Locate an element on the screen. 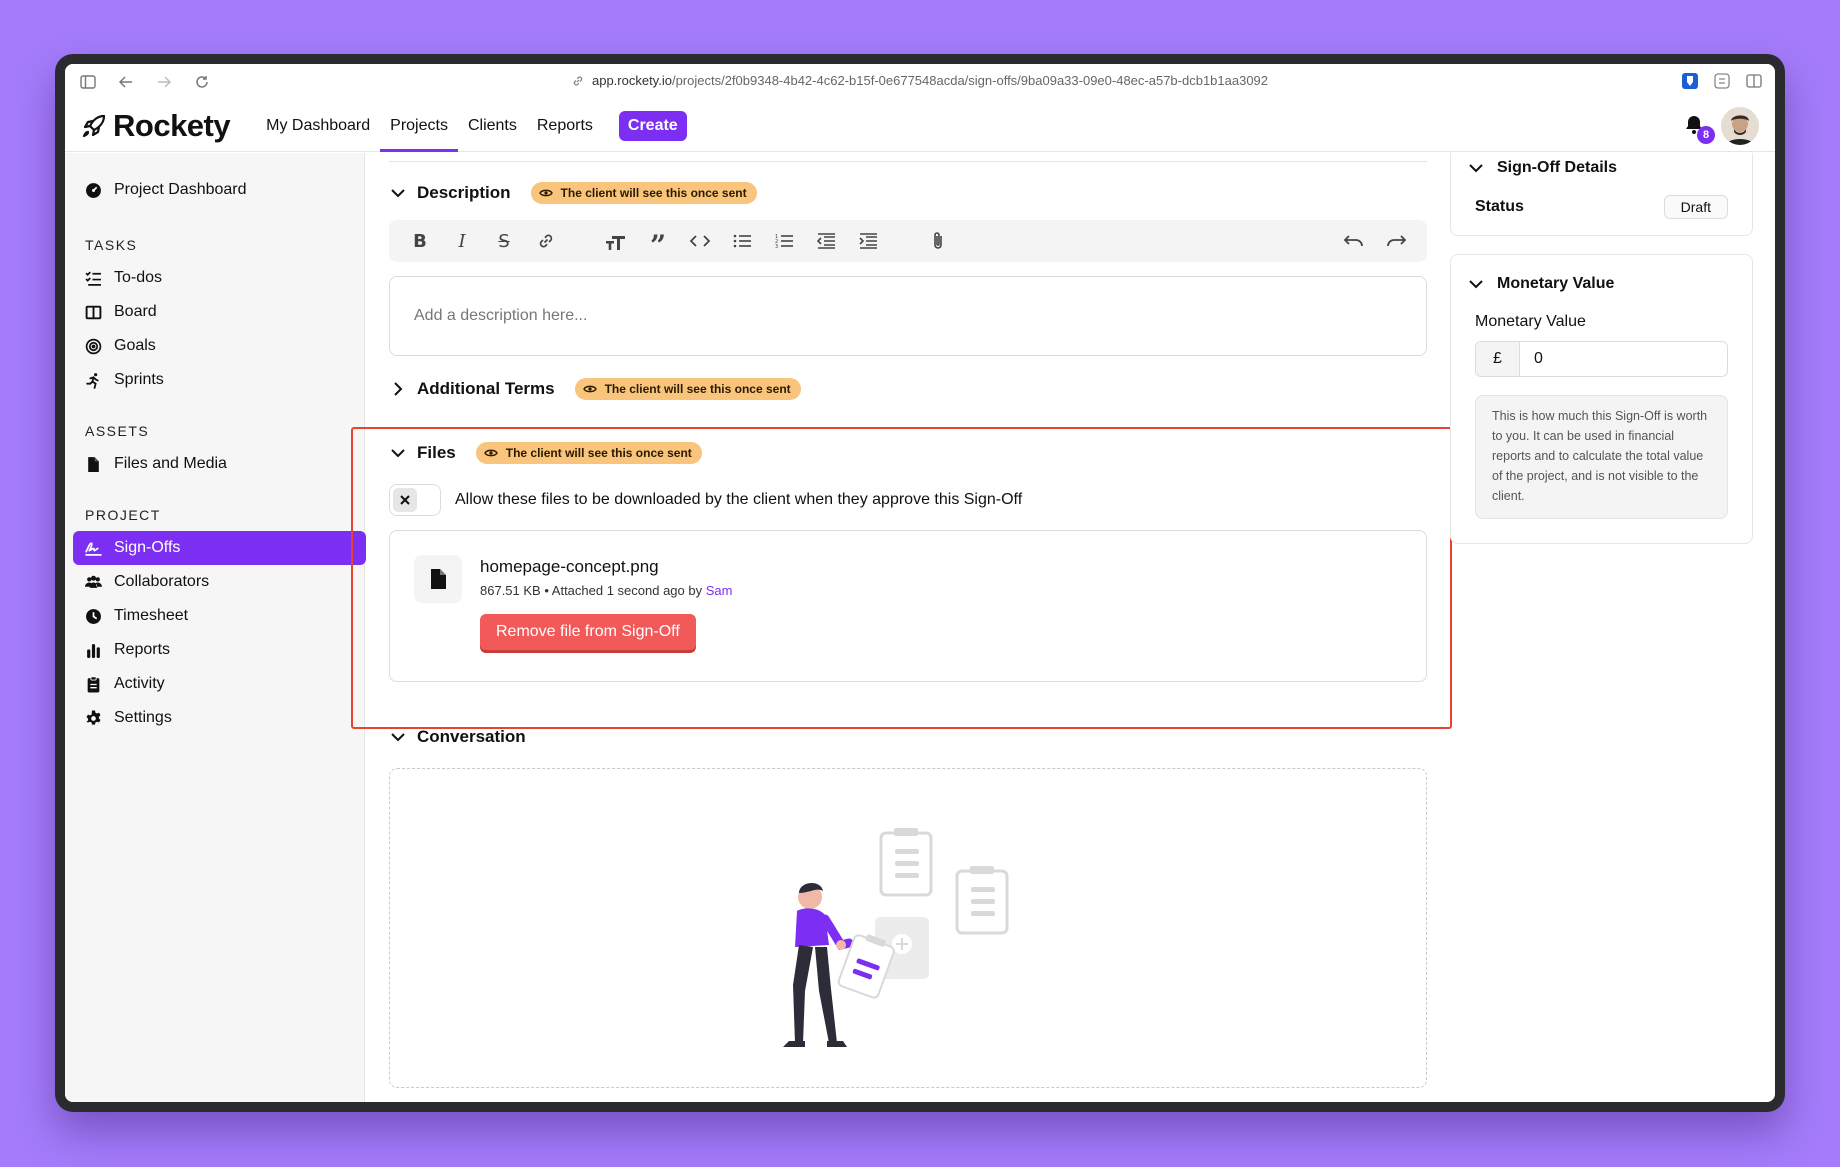  currency-symbol: £ is located at coordinates (1498, 359).